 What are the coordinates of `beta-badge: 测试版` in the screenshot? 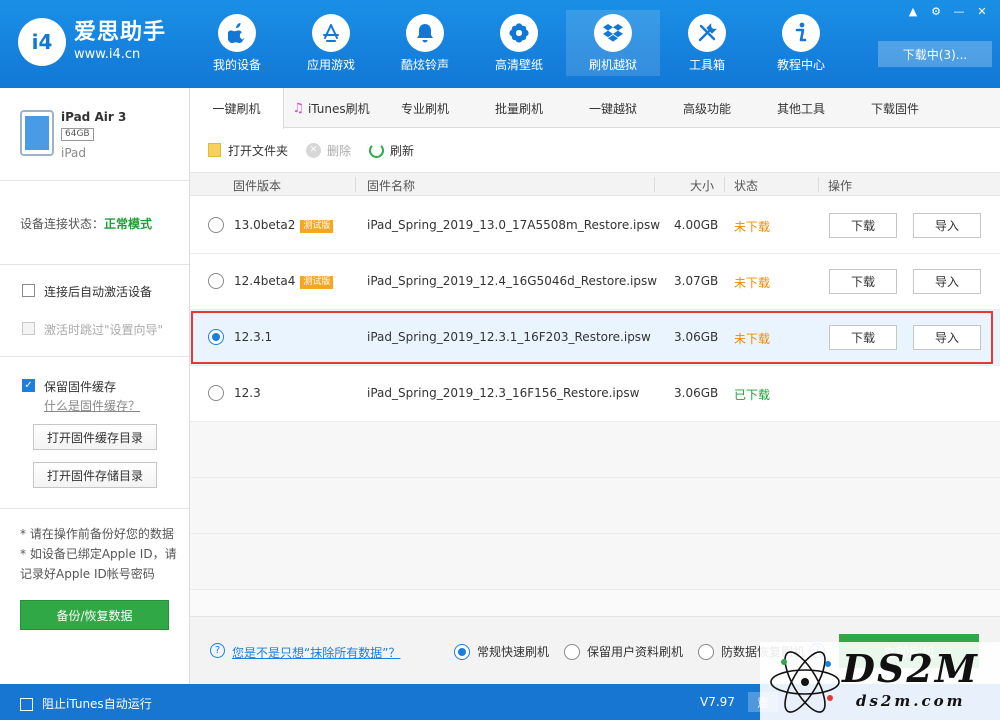 It's located at (317, 226).